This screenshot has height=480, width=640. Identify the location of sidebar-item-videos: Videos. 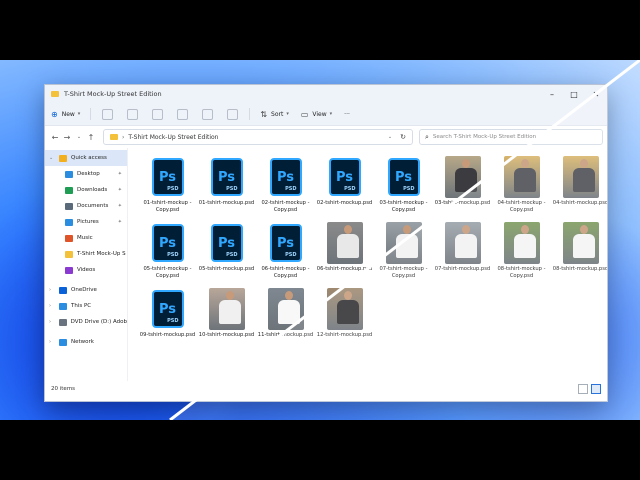
(86, 270).